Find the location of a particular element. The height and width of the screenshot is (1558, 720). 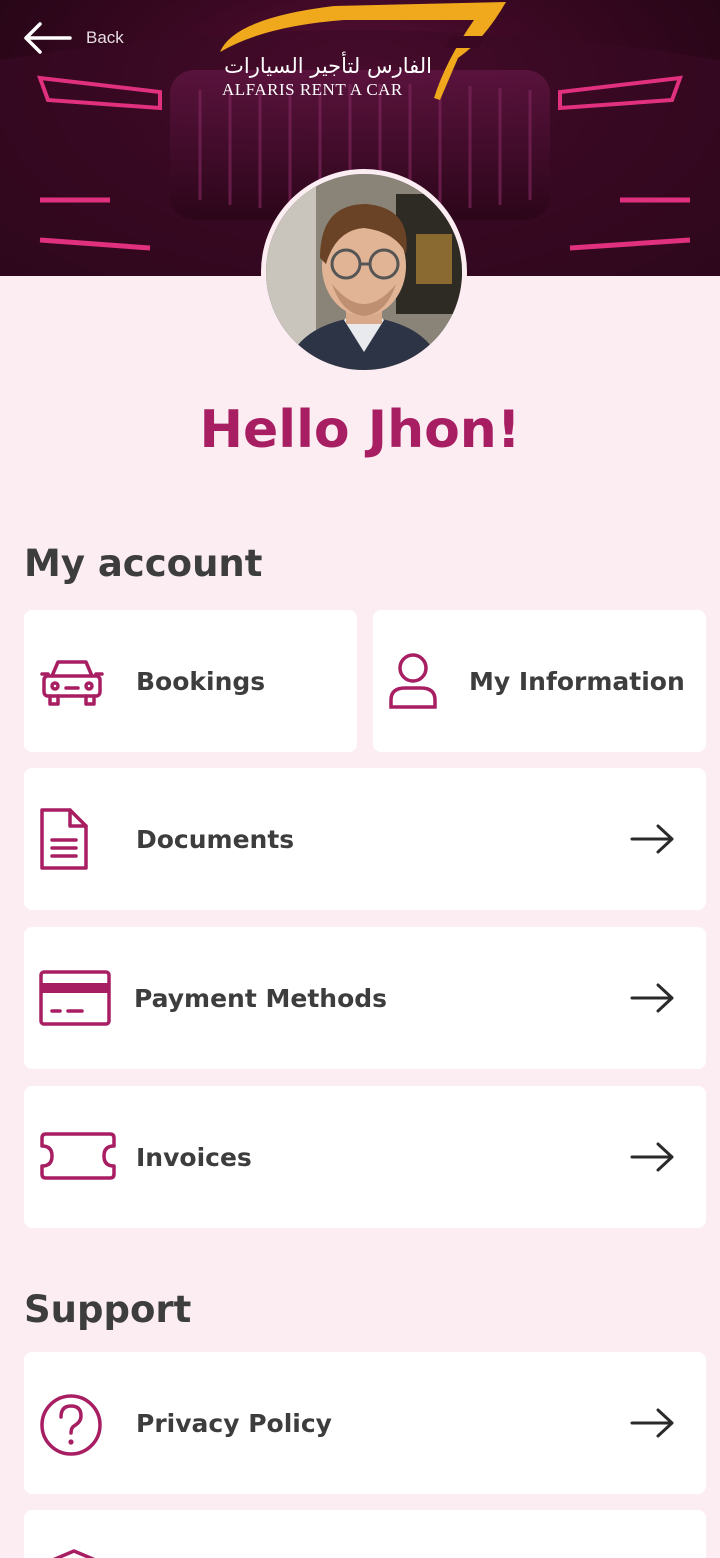

my-information-card: My Information is located at coordinates (539, 681).